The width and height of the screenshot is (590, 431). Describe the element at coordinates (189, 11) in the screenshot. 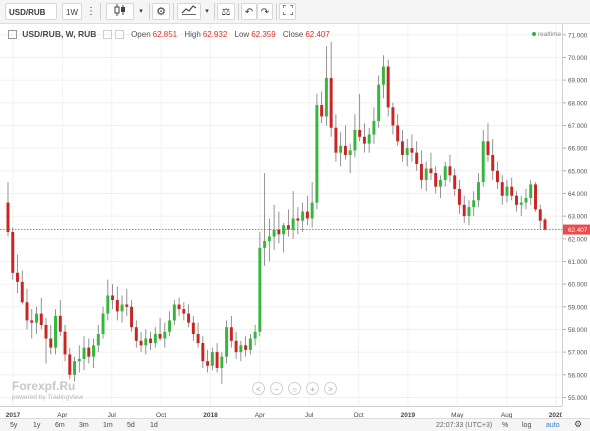

I see `indicators-button` at that location.